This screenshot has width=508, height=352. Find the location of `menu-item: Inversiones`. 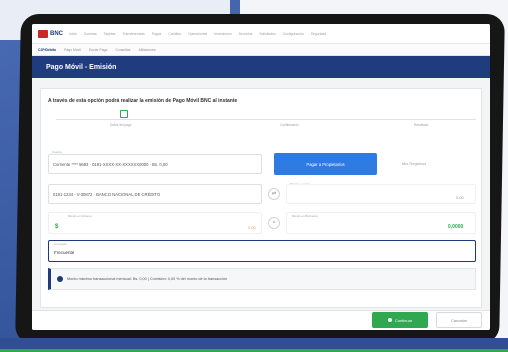

menu-item: Inversiones is located at coordinates (222, 34).